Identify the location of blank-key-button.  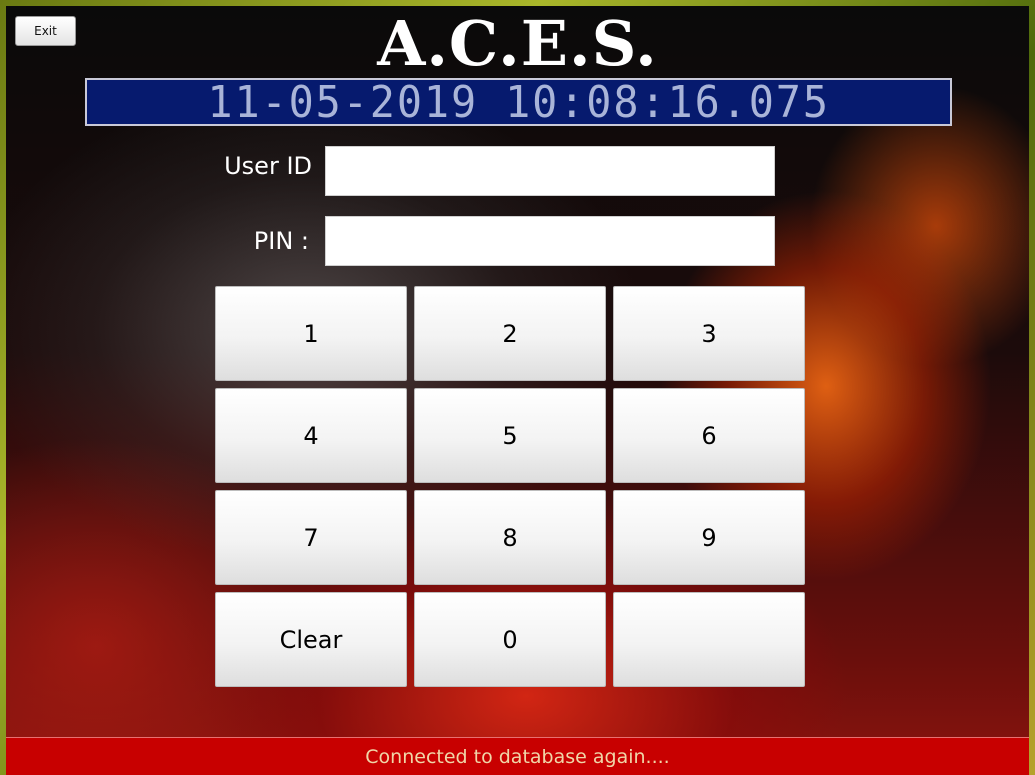
(709, 639).